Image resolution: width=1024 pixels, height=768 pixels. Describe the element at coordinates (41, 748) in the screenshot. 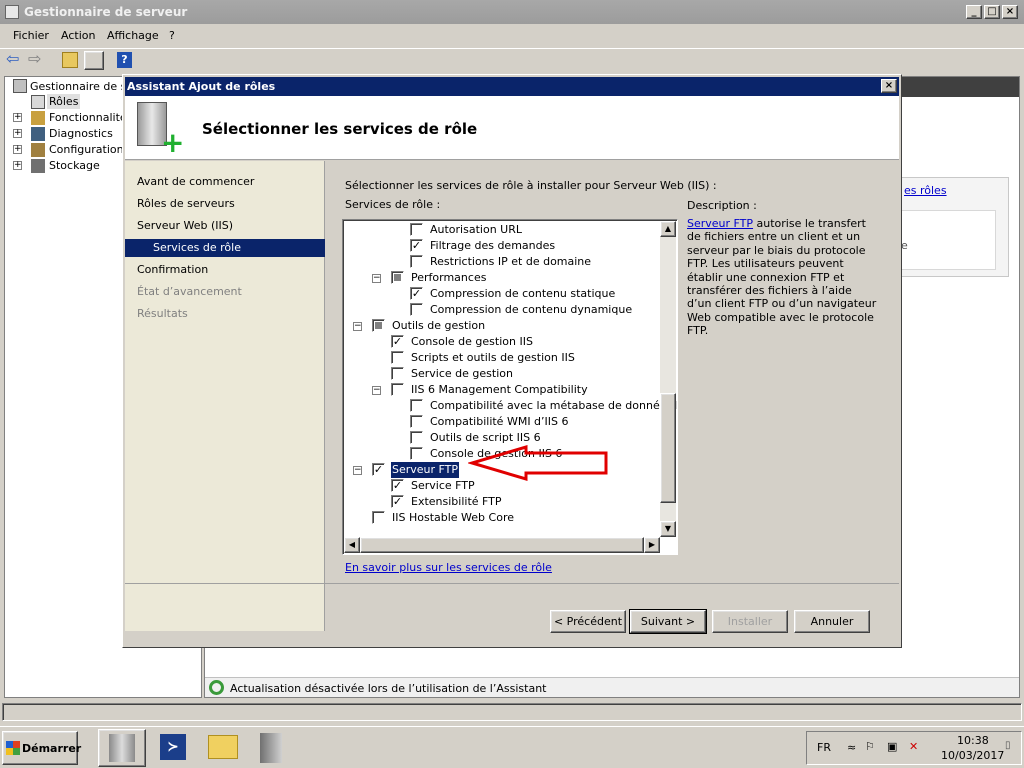

I see `start-button: Démarrer` at that location.